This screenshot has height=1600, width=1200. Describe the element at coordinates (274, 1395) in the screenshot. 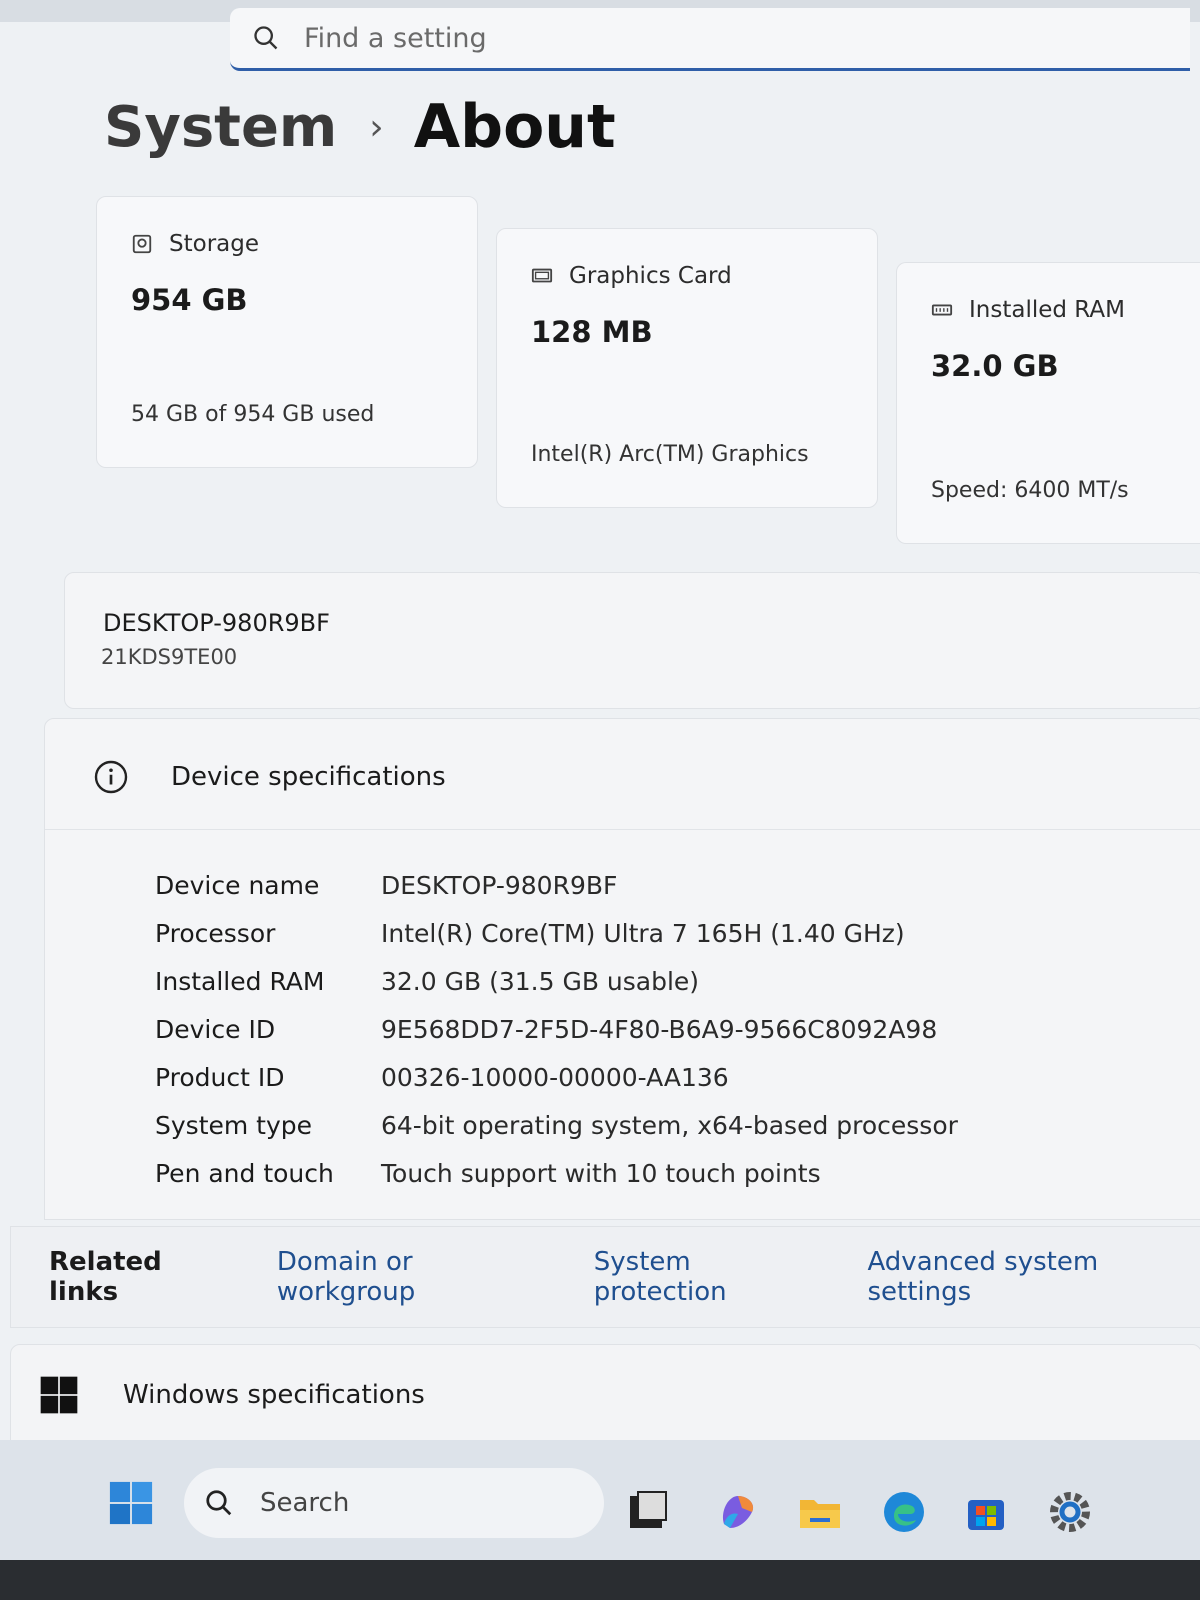

I see `windows-specifications-title: Windows specifications` at that location.